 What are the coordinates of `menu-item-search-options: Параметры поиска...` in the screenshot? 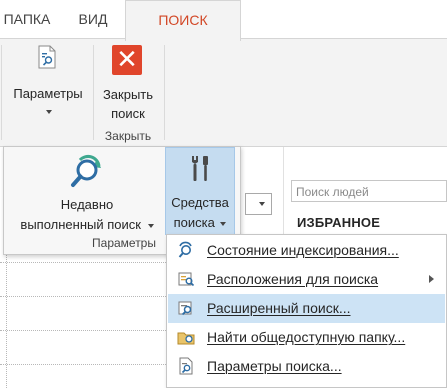 It's located at (306, 366).